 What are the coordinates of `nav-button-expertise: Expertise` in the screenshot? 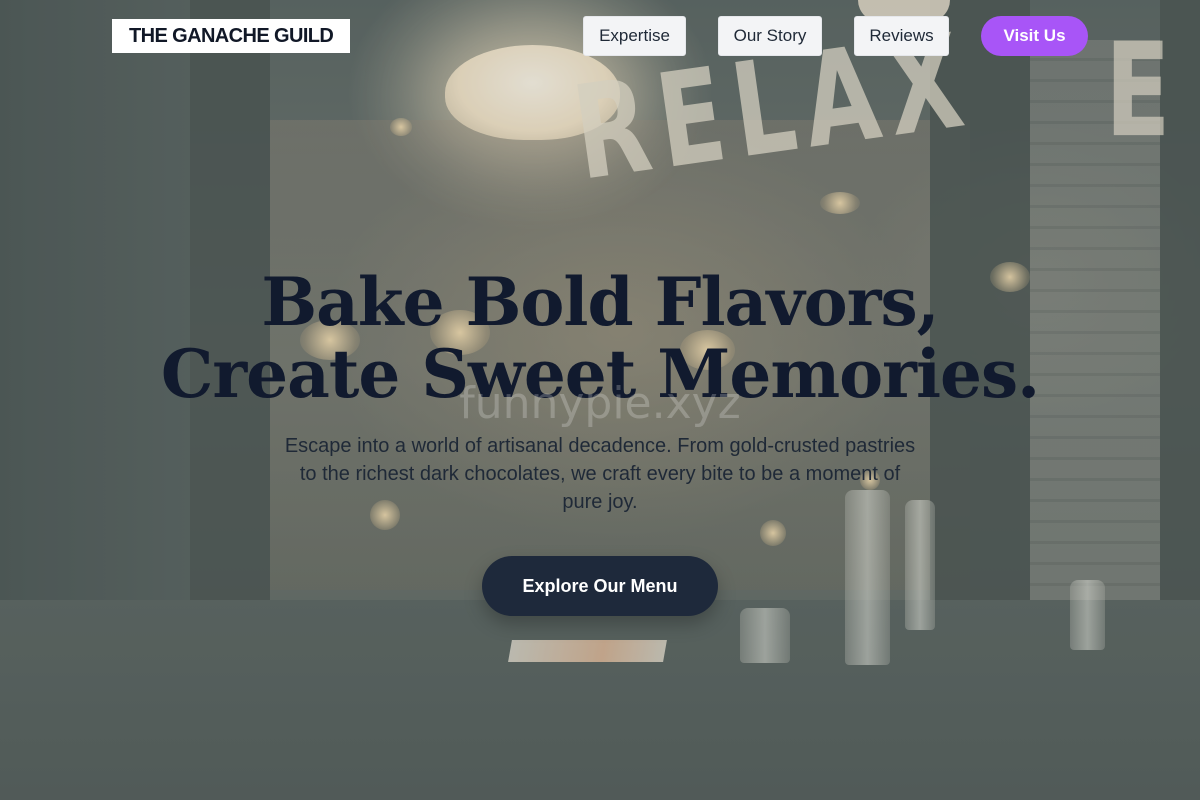 It's located at (634, 36).